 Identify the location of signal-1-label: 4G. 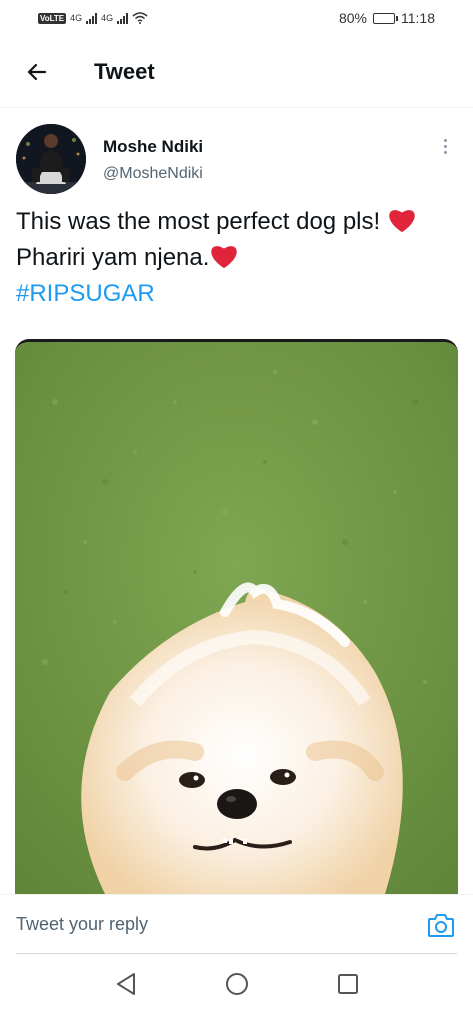
(76, 18).